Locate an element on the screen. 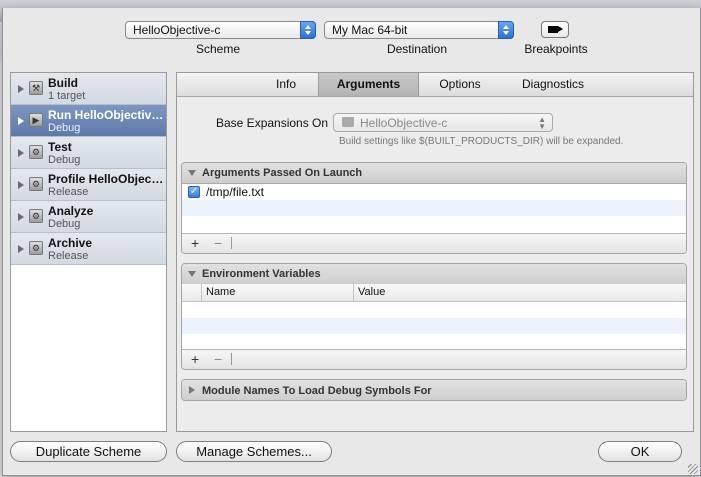  resize-grip-icon is located at coordinates (693, 469).